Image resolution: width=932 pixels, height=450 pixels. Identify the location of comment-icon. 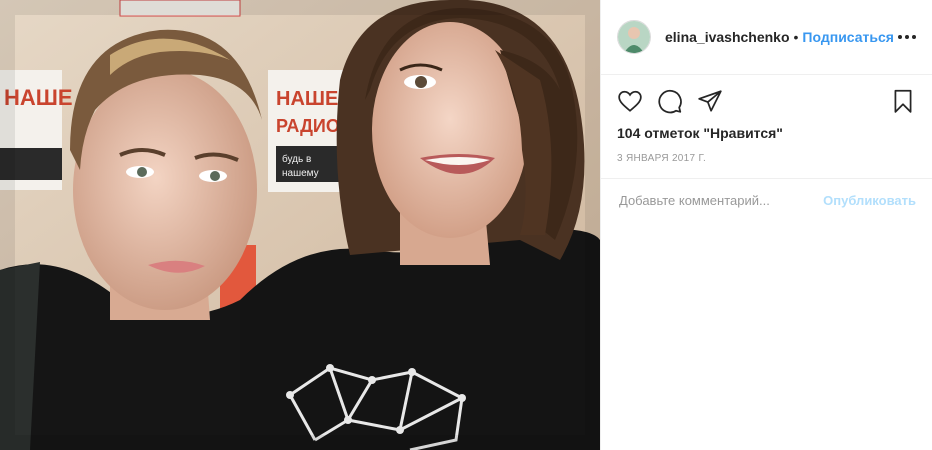
(670, 101).